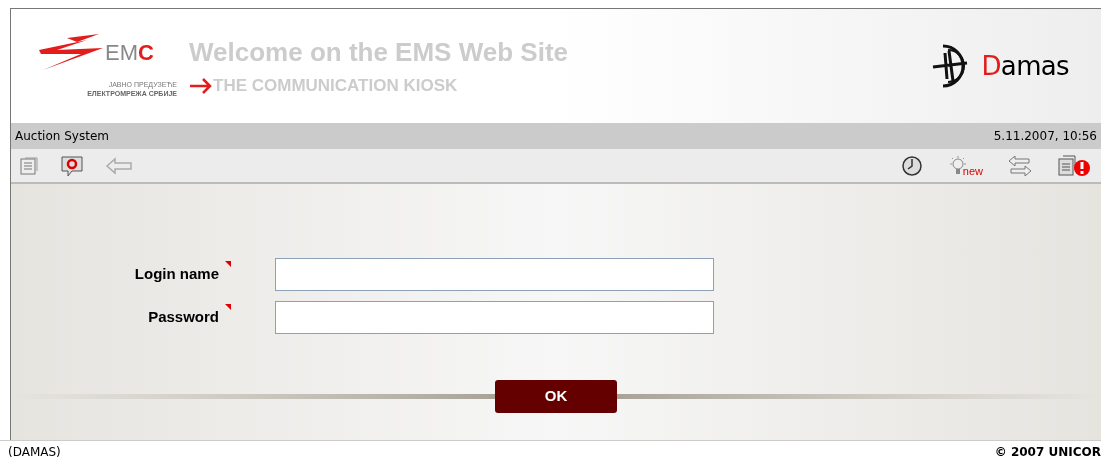 The image size is (1101, 462). I want to click on help-icon, so click(72, 165).